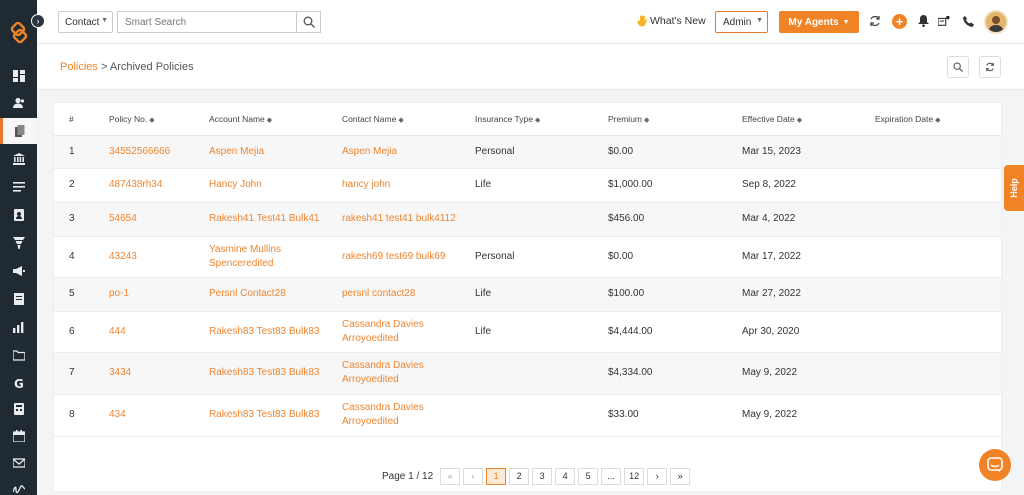  I want to click on folder-icon, so click(18, 355).